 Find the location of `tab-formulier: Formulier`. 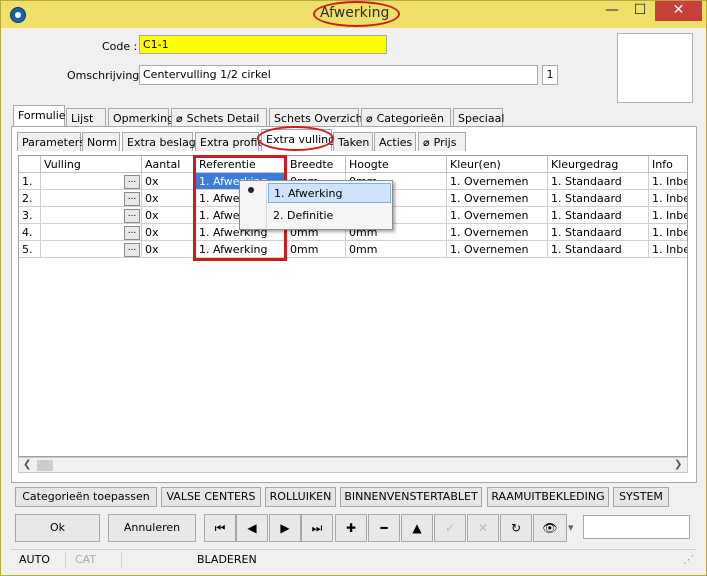

tab-formulier: Formulier is located at coordinates (41, 116).